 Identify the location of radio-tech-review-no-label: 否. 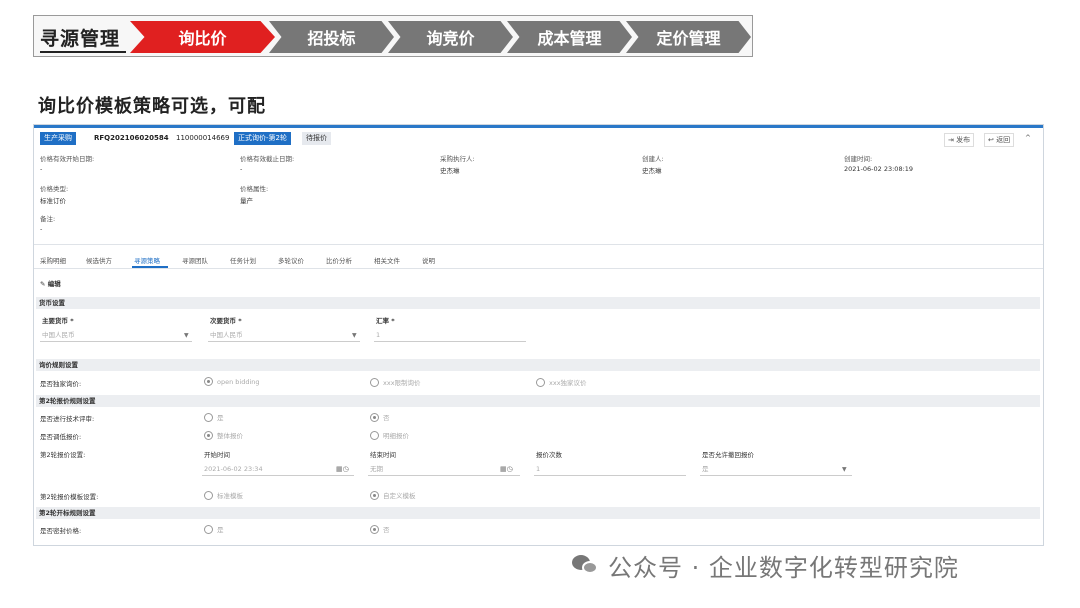
(386, 418).